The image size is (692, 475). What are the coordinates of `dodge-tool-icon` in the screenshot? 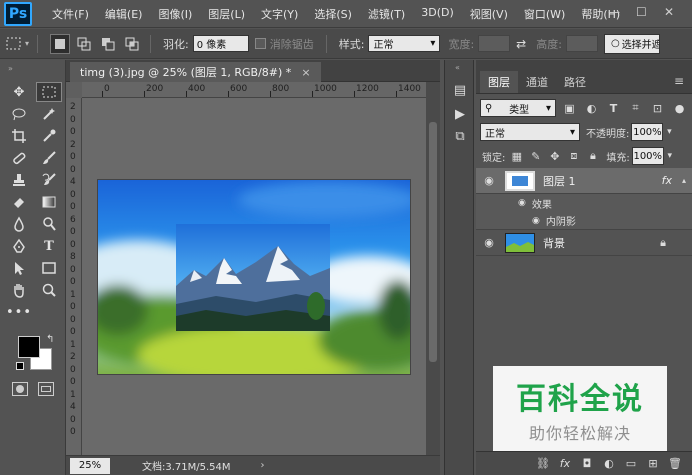 It's located at (49, 224).